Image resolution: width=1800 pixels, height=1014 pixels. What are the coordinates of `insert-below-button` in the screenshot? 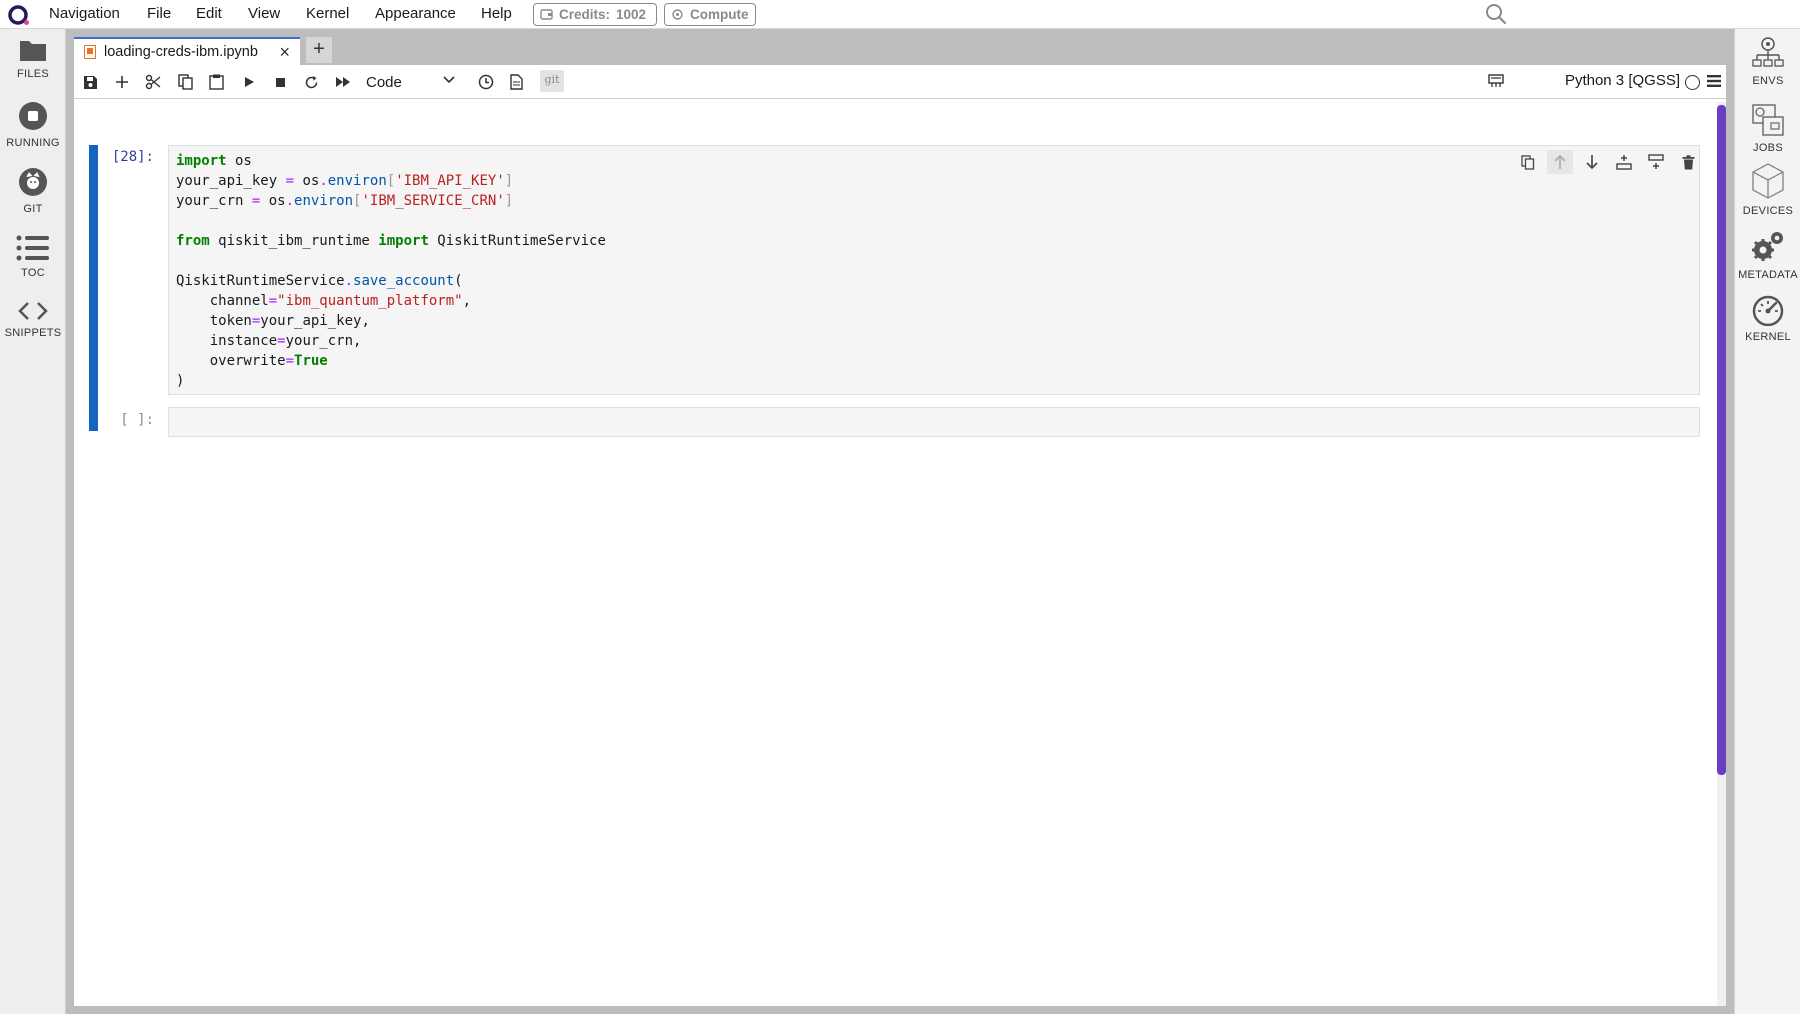 It's located at (1656, 162).